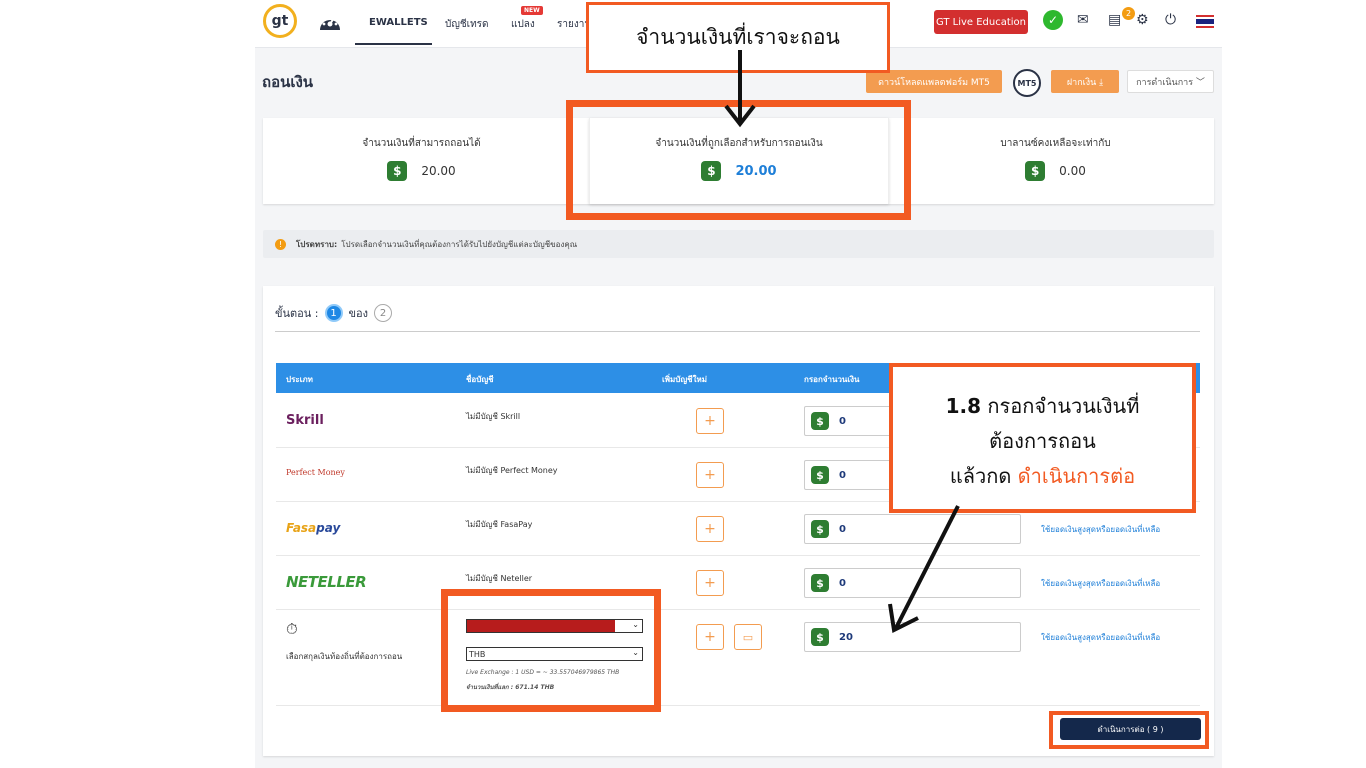 The height and width of the screenshot is (768, 1366). What do you see at coordinates (1129, 730) in the screenshot?
I see `highlight-continue-button` at bounding box center [1129, 730].